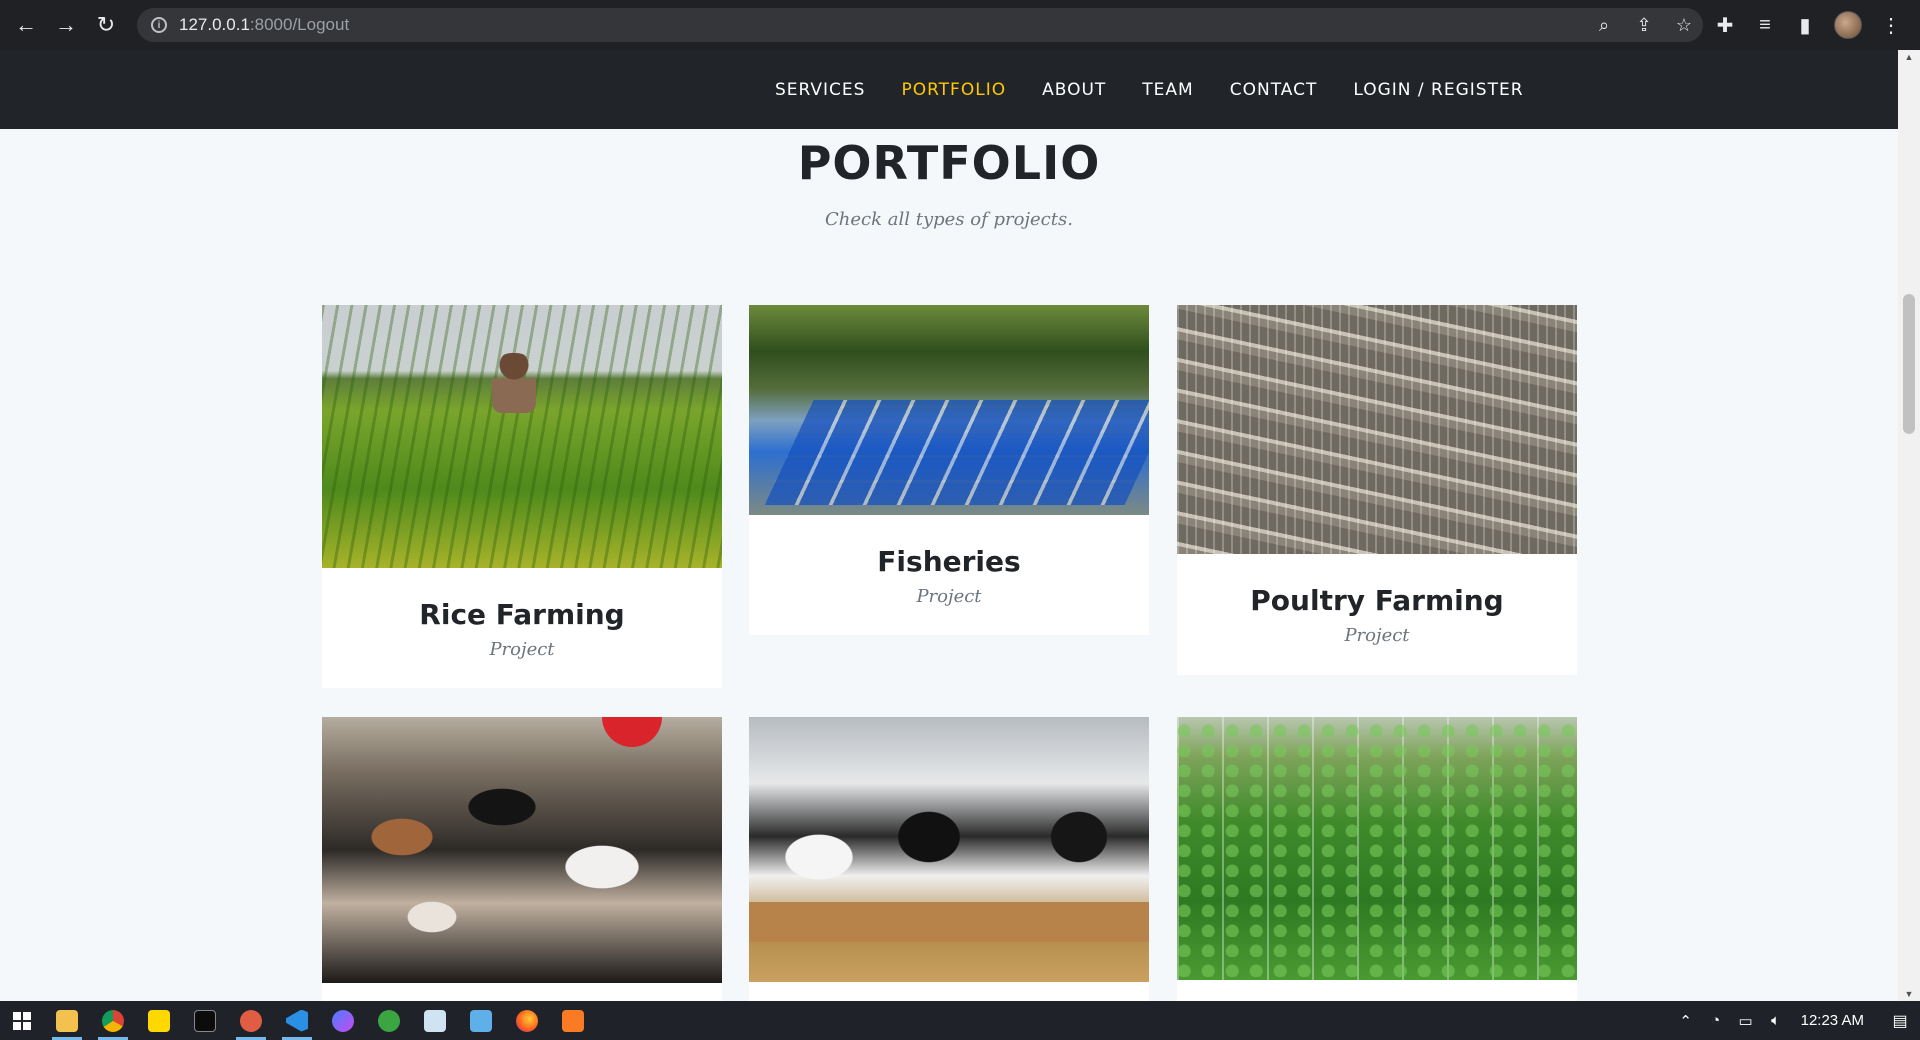  I want to click on portfolio-item-title: Fisheries, so click(949, 561).